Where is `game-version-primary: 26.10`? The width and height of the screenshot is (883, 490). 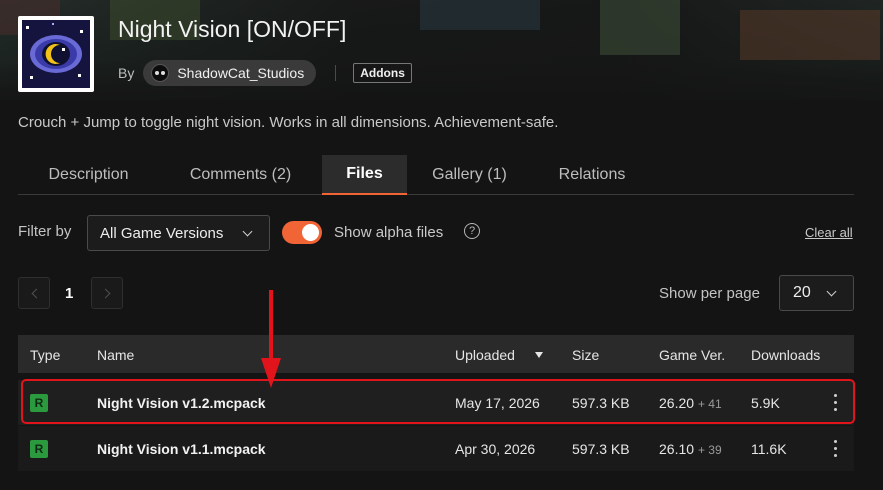 game-version-primary: 26.10 is located at coordinates (677, 449).